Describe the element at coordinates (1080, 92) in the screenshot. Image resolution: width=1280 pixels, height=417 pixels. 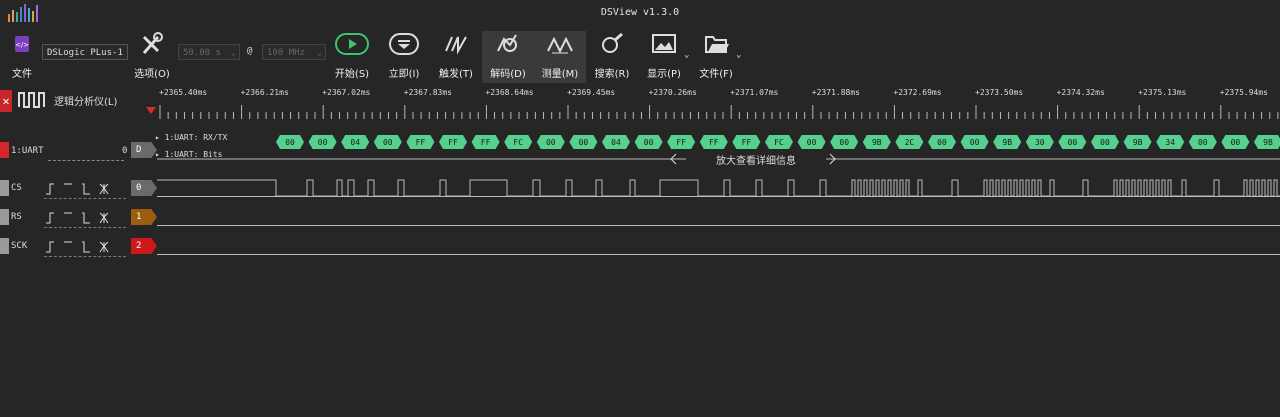
I see `ruler-tick-label: +2374.32ms` at that location.